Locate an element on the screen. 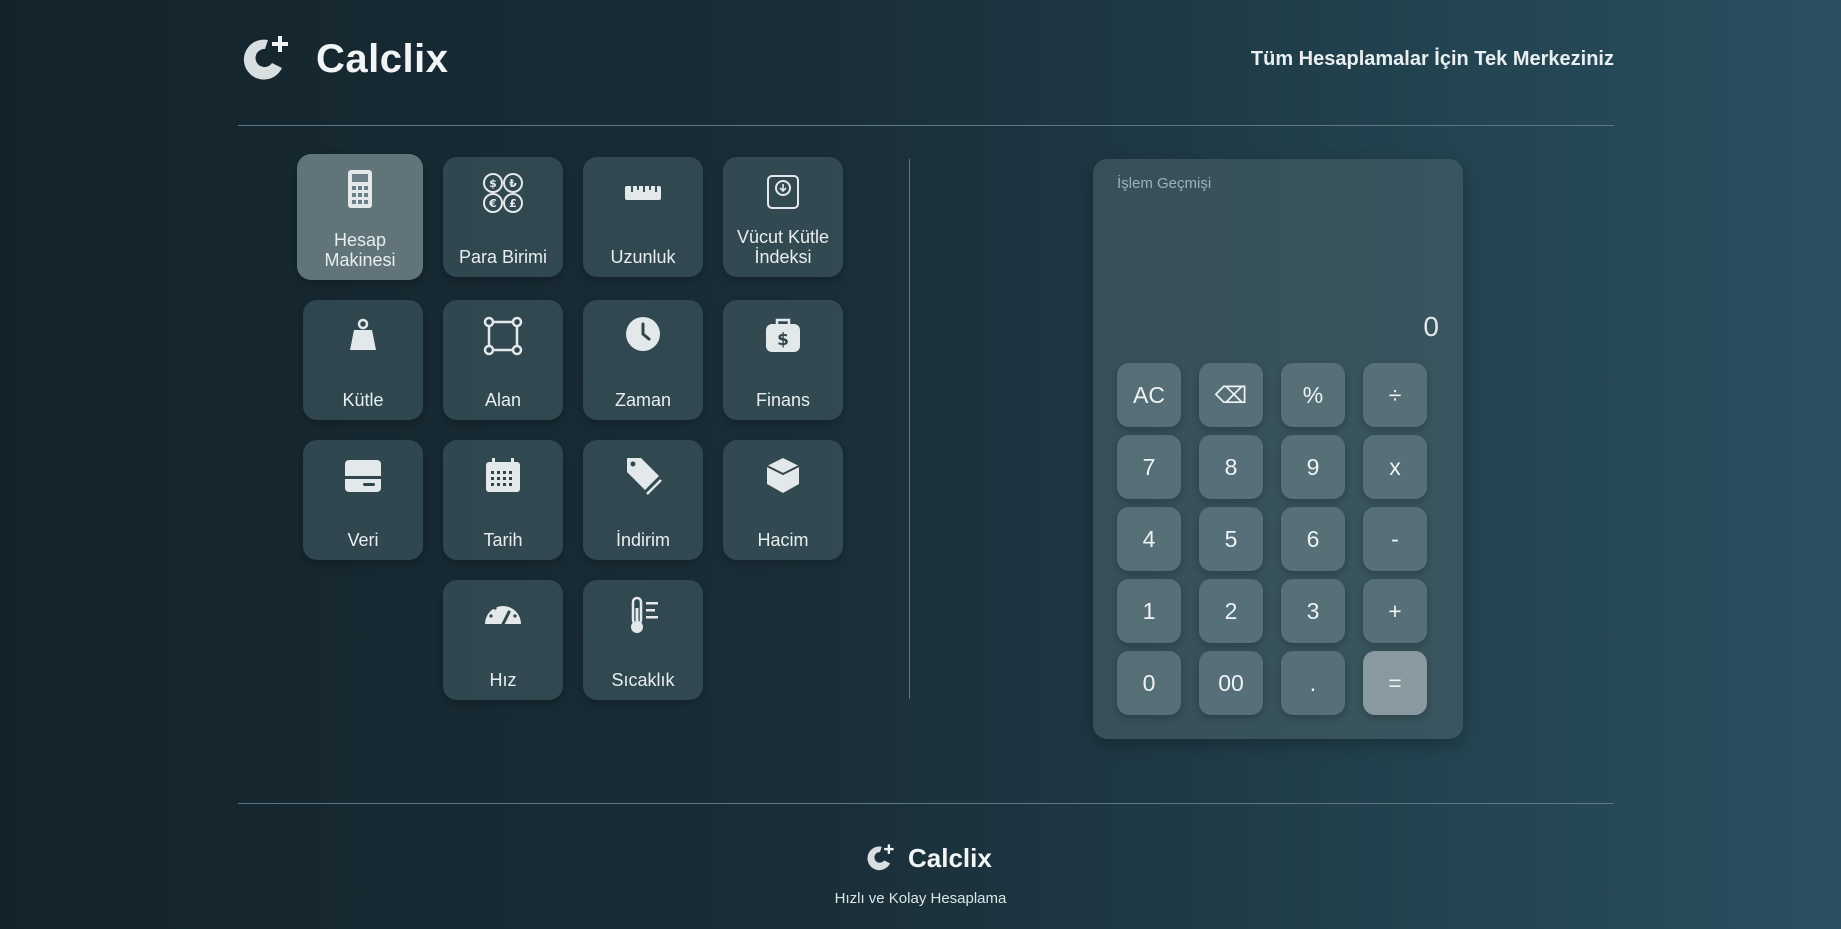 The image size is (1841, 929). cube-icon is located at coordinates (783, 475).